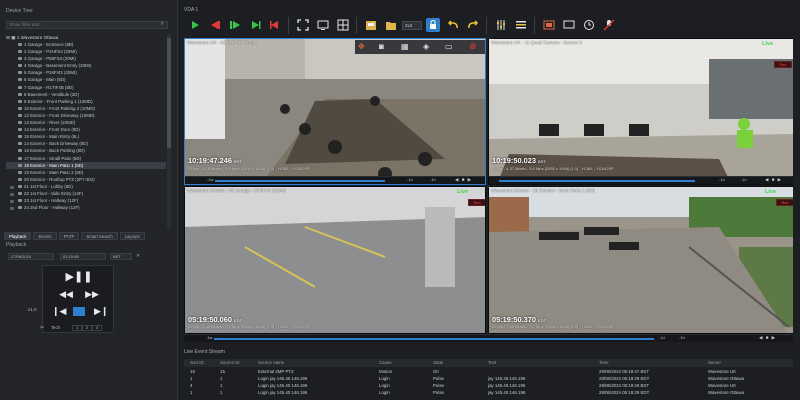  I want to click on tree-camera-item: 17 Exterior - Small Patio (8D), so click(86, 158).